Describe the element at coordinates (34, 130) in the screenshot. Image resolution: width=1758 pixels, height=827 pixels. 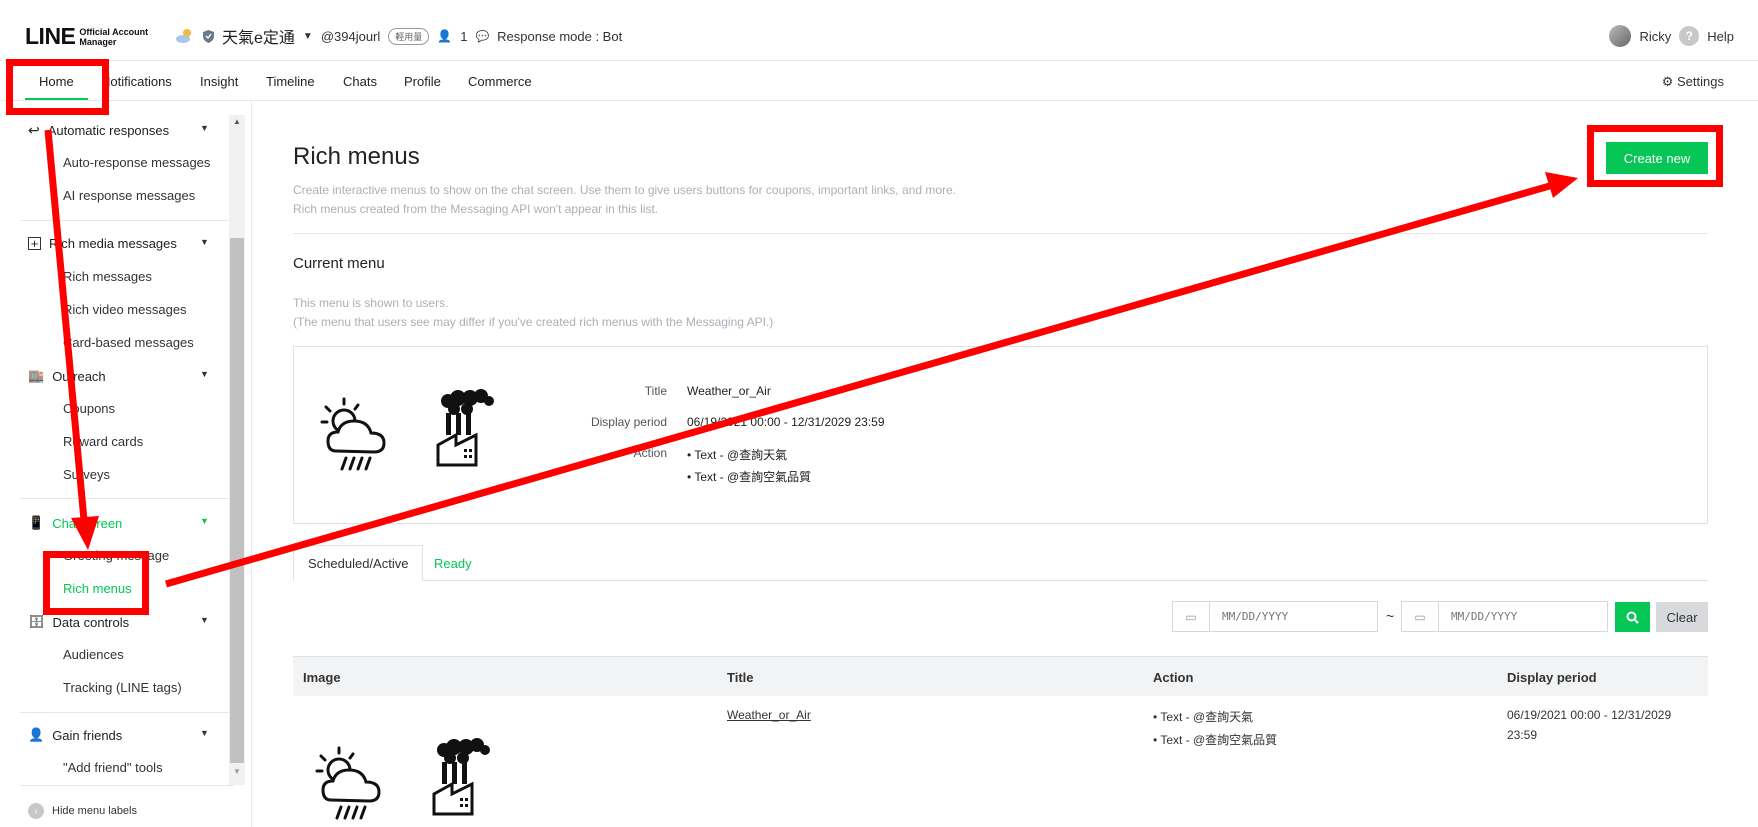
I see `reply-icon: ↩` at that location.